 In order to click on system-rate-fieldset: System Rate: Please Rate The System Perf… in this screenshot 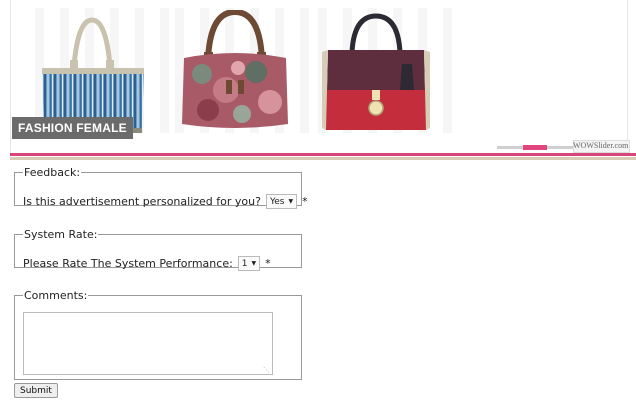, I will do `click(158, 249)`.